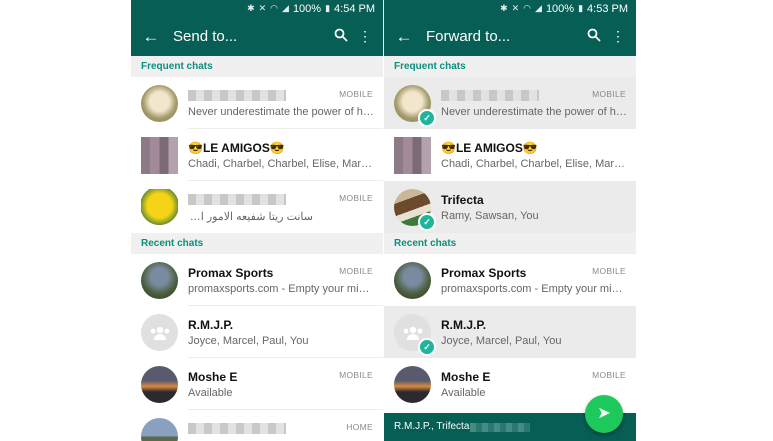 This screenshot has height=441, width=773. What do you see at coordinates (250, 217) in the screenshot?
I see `chat-status: سانت ريتا شفيعه الامور المستحيله` at bounding box center [250, 217].